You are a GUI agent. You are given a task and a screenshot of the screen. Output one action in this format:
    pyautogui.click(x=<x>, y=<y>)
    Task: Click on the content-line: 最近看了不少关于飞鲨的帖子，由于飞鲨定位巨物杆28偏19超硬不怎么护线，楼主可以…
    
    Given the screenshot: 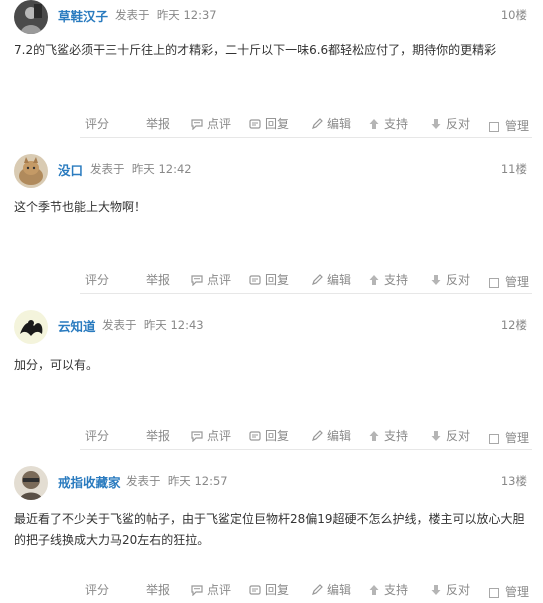 What is the action you would take?
    pyautogui.click(x=269, y=519)
    